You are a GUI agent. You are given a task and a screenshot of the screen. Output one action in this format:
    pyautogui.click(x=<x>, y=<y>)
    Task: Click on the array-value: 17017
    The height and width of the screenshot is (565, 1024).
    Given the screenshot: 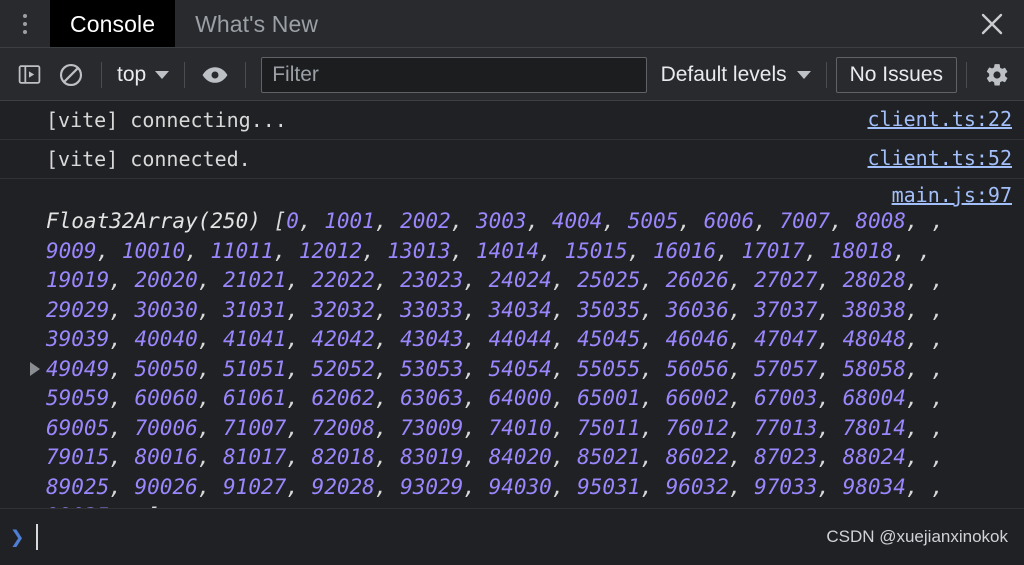 What is the action you would take?
    pyautogui.click(x=773, y=250)
    